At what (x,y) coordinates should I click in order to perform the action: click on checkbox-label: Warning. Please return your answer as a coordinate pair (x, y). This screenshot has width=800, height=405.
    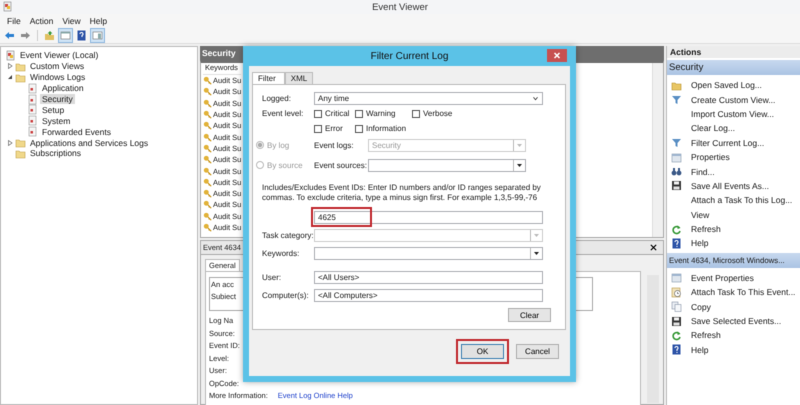
    Looking at the image, I should click on (381, 113).